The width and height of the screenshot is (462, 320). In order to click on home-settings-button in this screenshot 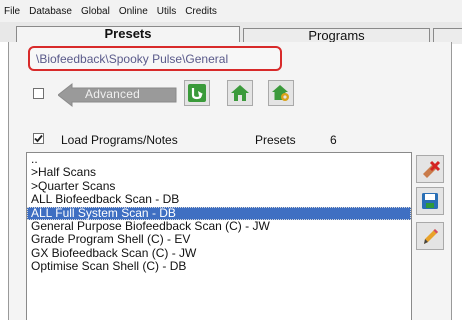, I will do `click(281, 93)`.